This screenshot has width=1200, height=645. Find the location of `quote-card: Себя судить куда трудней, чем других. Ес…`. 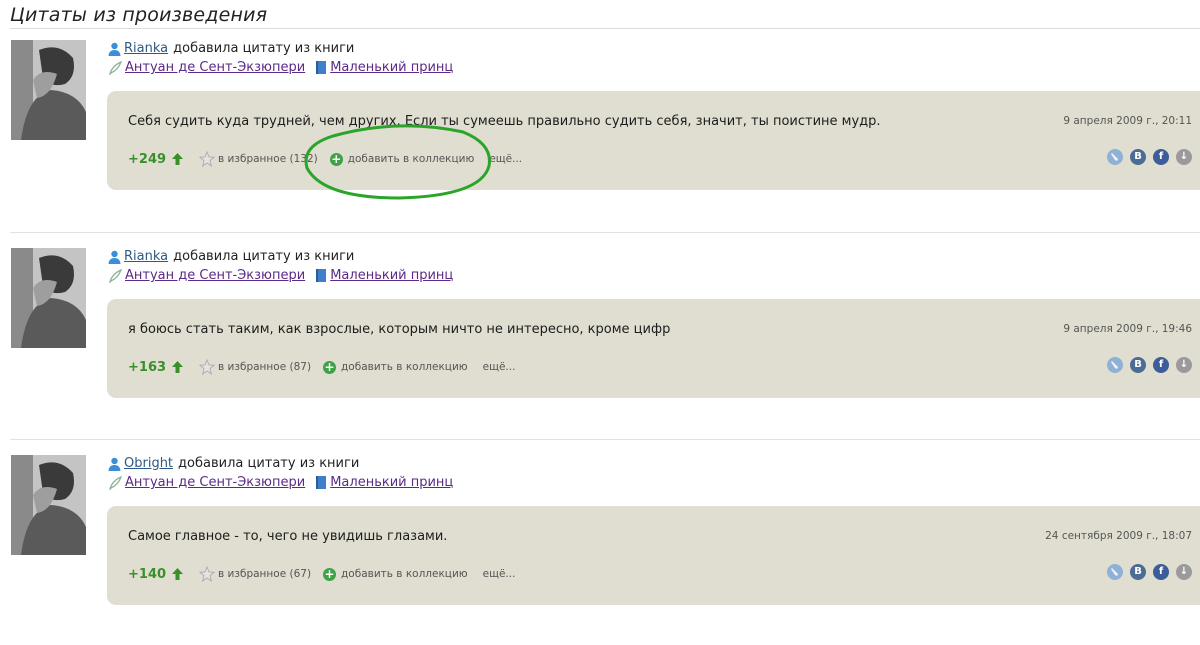

quote-card: Себя судить куда трудней, чем других. Ес… is located at coordinates (653, 140).